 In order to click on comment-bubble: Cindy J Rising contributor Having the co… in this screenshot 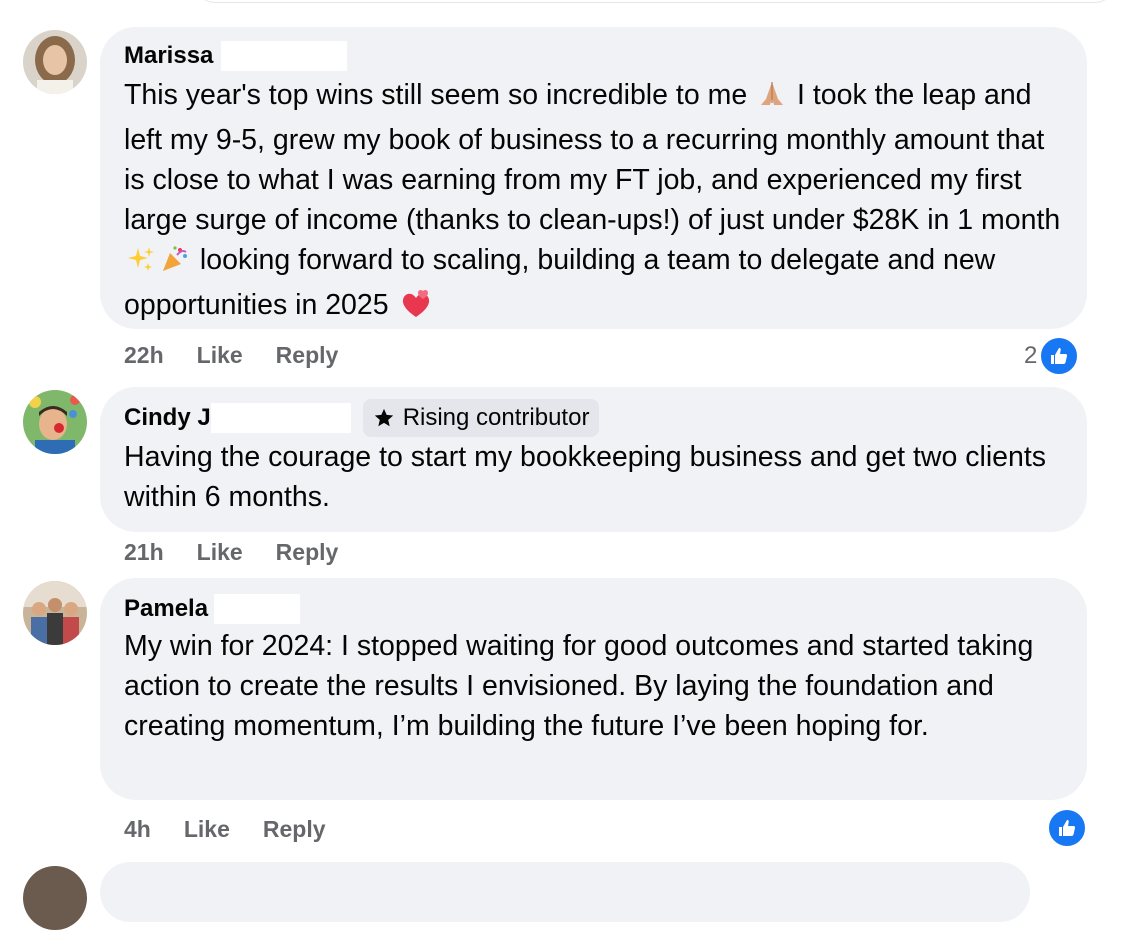, I will do `click(593, 459)`.